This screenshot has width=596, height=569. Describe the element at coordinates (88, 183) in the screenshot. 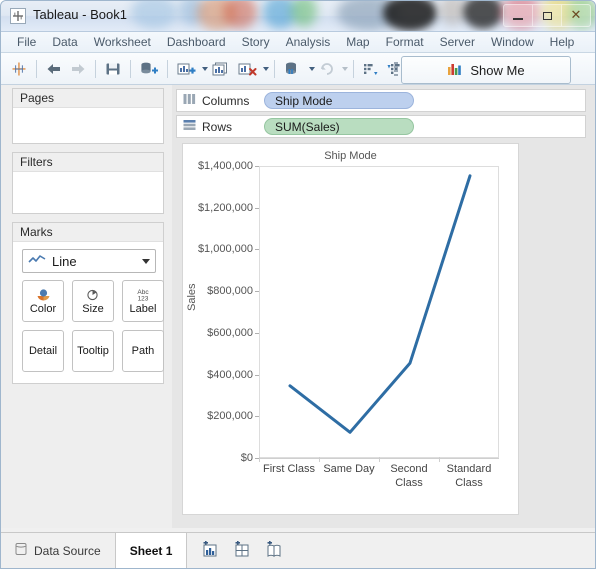

I see `filters-card: Filters` at that location.